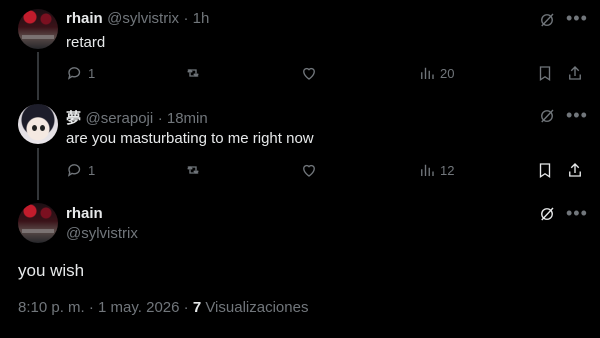  I want to click on tweet-header: 夢 @serapoji · 18min, so click(137, 117).